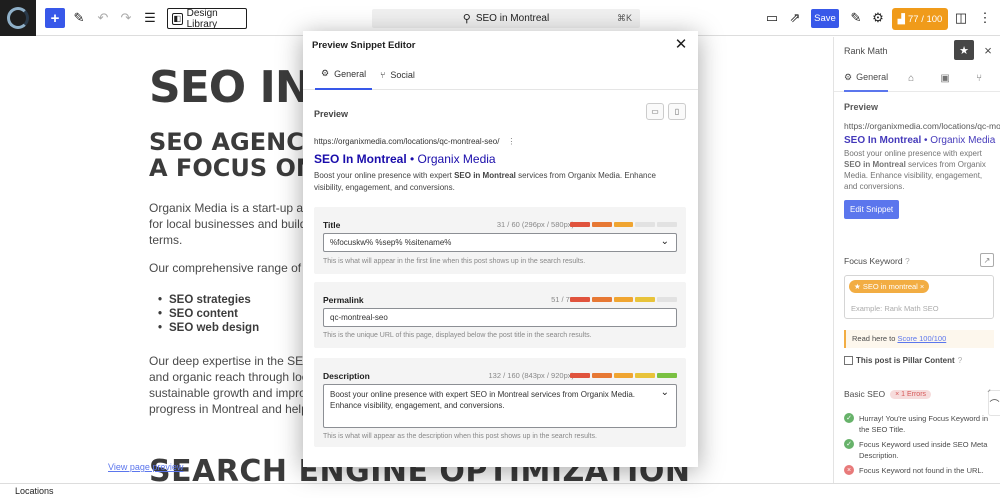 The image size is (1000, 498). I want to click on tab-general: ⚙ General, so click(343, 74).